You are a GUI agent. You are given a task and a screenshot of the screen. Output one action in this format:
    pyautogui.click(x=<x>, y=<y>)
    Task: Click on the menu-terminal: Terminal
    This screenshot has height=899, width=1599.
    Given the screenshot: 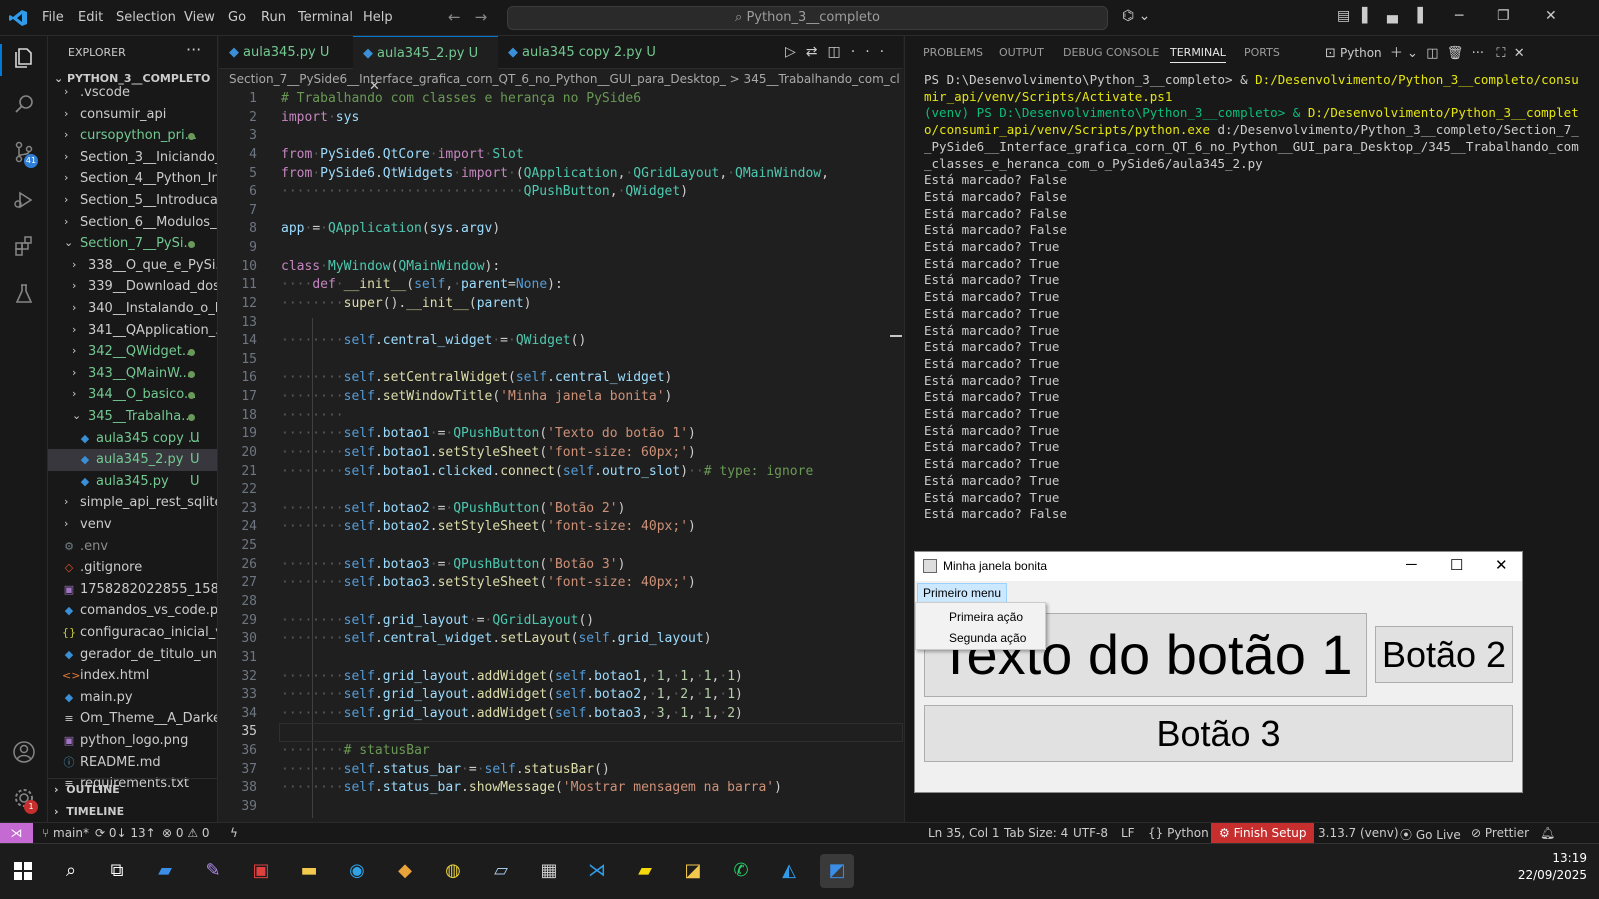 What is the action you would take?
    pyautogui.click(x=325, y=17)
    